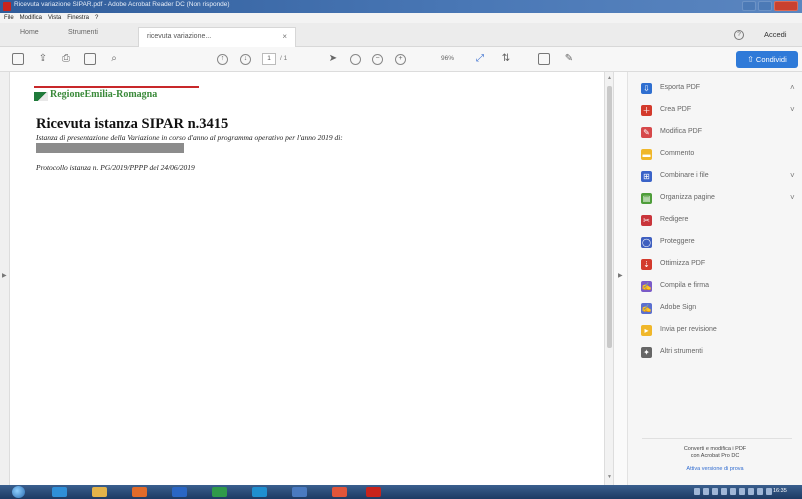 This screenshot has height=499, width=802. Describe the element at coordinates (447, 58) in the screenshot. I see `zoom-dropdown: 96%` at that location.